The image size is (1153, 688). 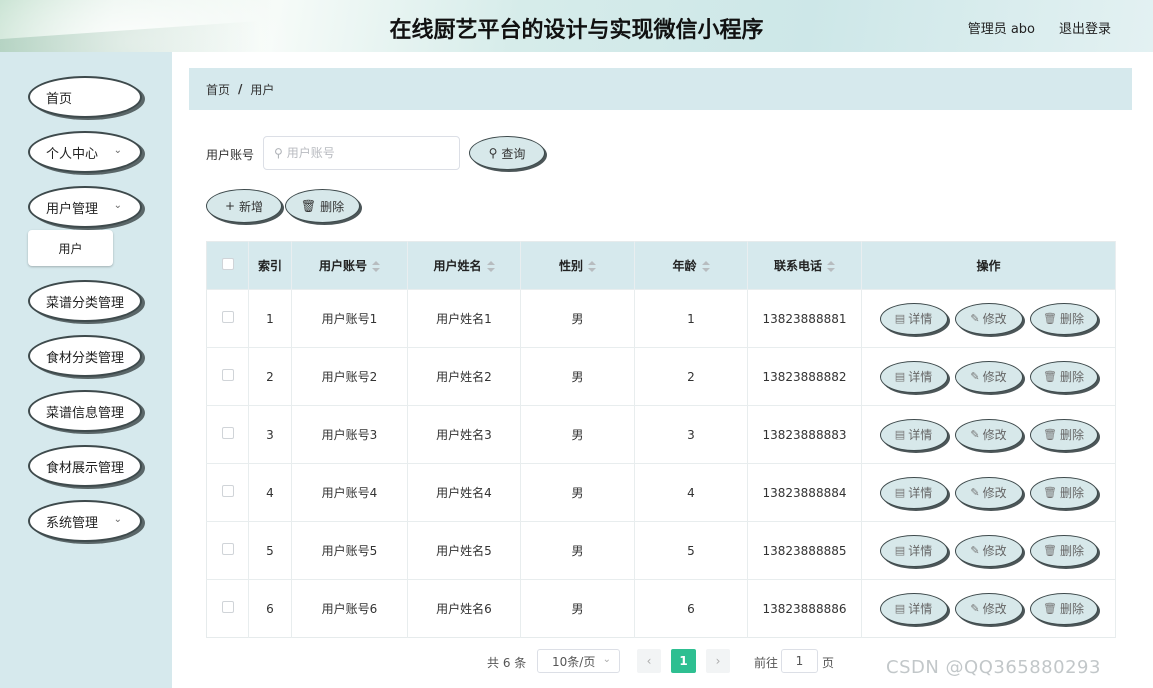 What do you see at coordinates (804, 434) in the screenshot?
I see `cell-phone: 13823888883` at bounding box center [804, 434].